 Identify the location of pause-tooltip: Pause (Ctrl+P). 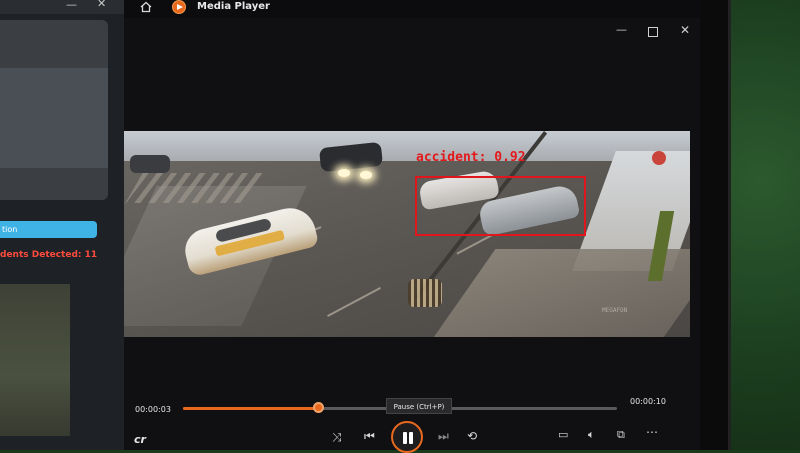
(419, 406).